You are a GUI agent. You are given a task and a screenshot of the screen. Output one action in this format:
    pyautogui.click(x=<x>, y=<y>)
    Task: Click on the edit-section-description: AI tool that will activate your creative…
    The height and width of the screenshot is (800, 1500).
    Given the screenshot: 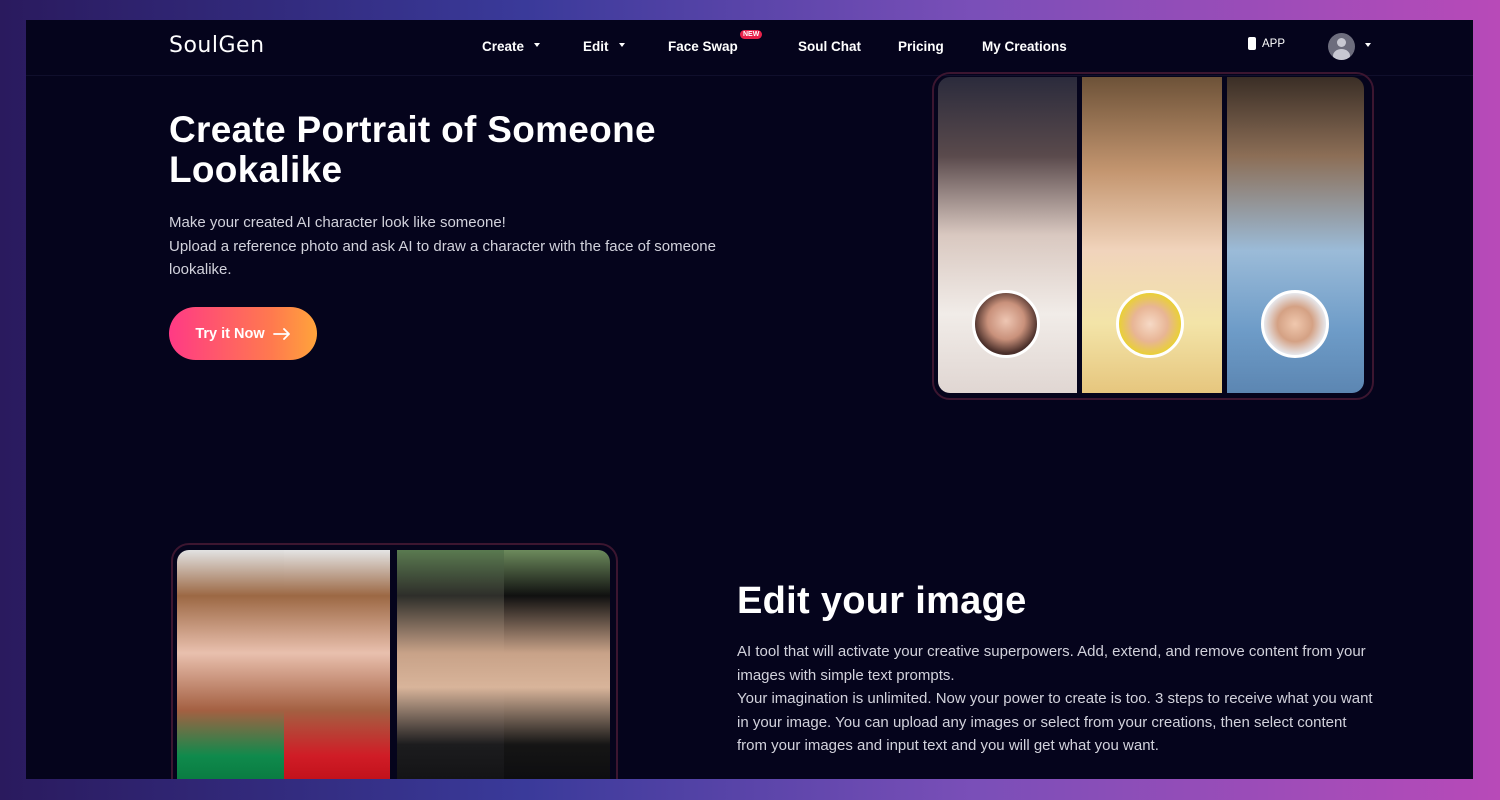 What is the action you would take?
    pyautogui.click(x=1057, y=699)
    